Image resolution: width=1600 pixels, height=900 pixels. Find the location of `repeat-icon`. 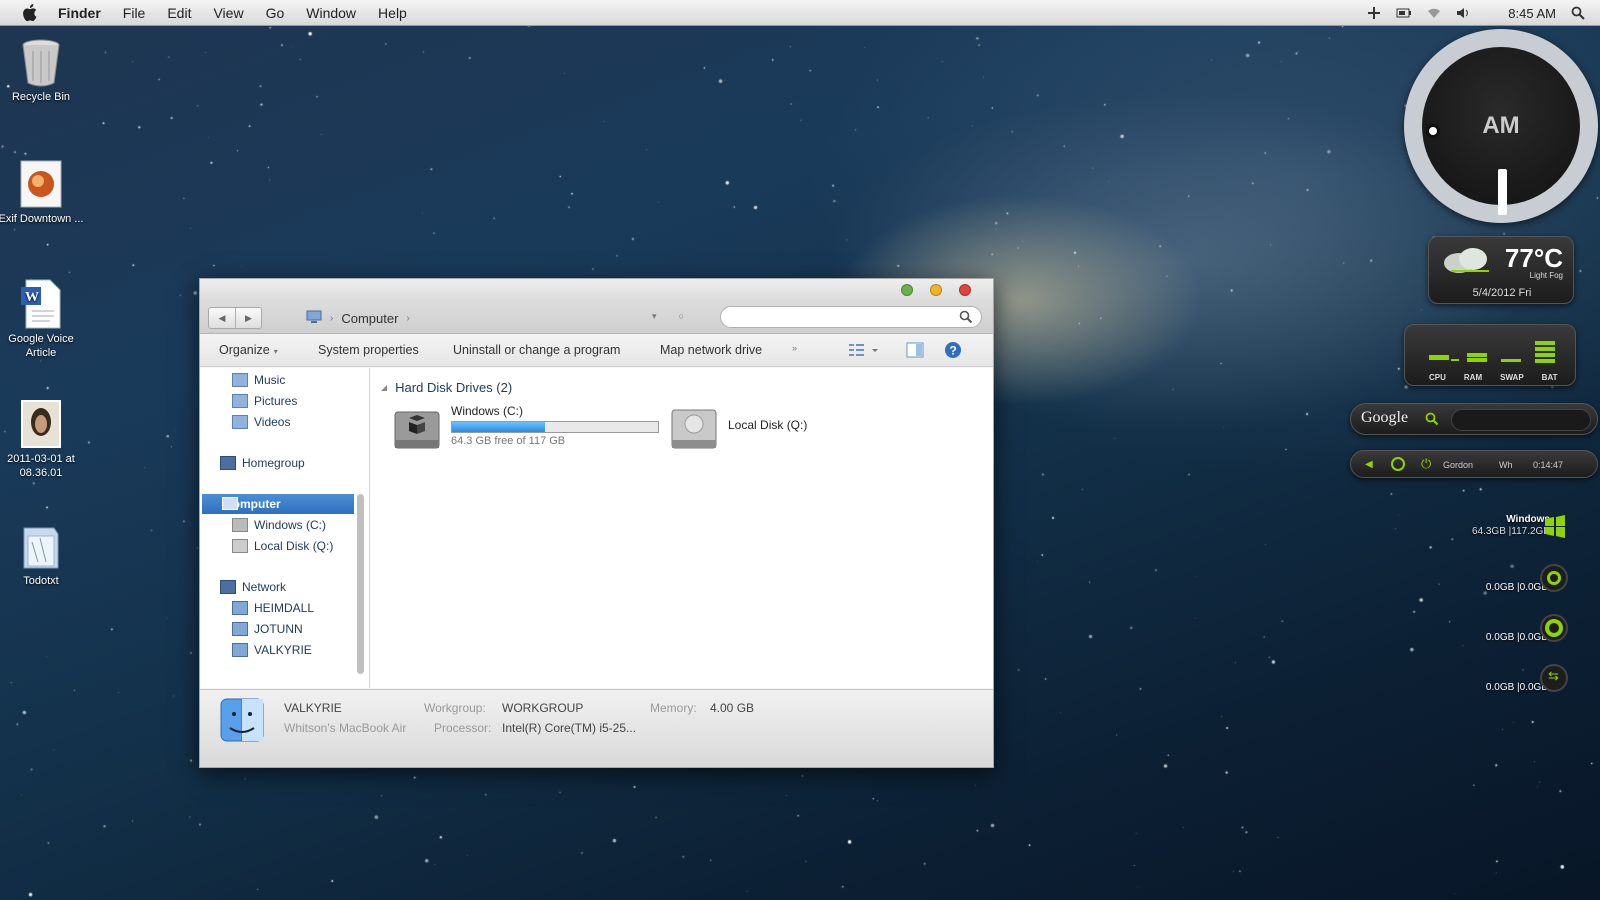

repeat-icon is located at coordinates (1398, 464).